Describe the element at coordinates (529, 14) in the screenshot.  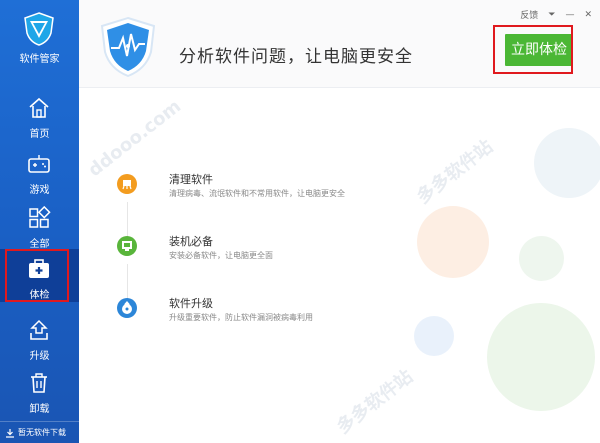
I see `feedback-link: 反馈` at that location.